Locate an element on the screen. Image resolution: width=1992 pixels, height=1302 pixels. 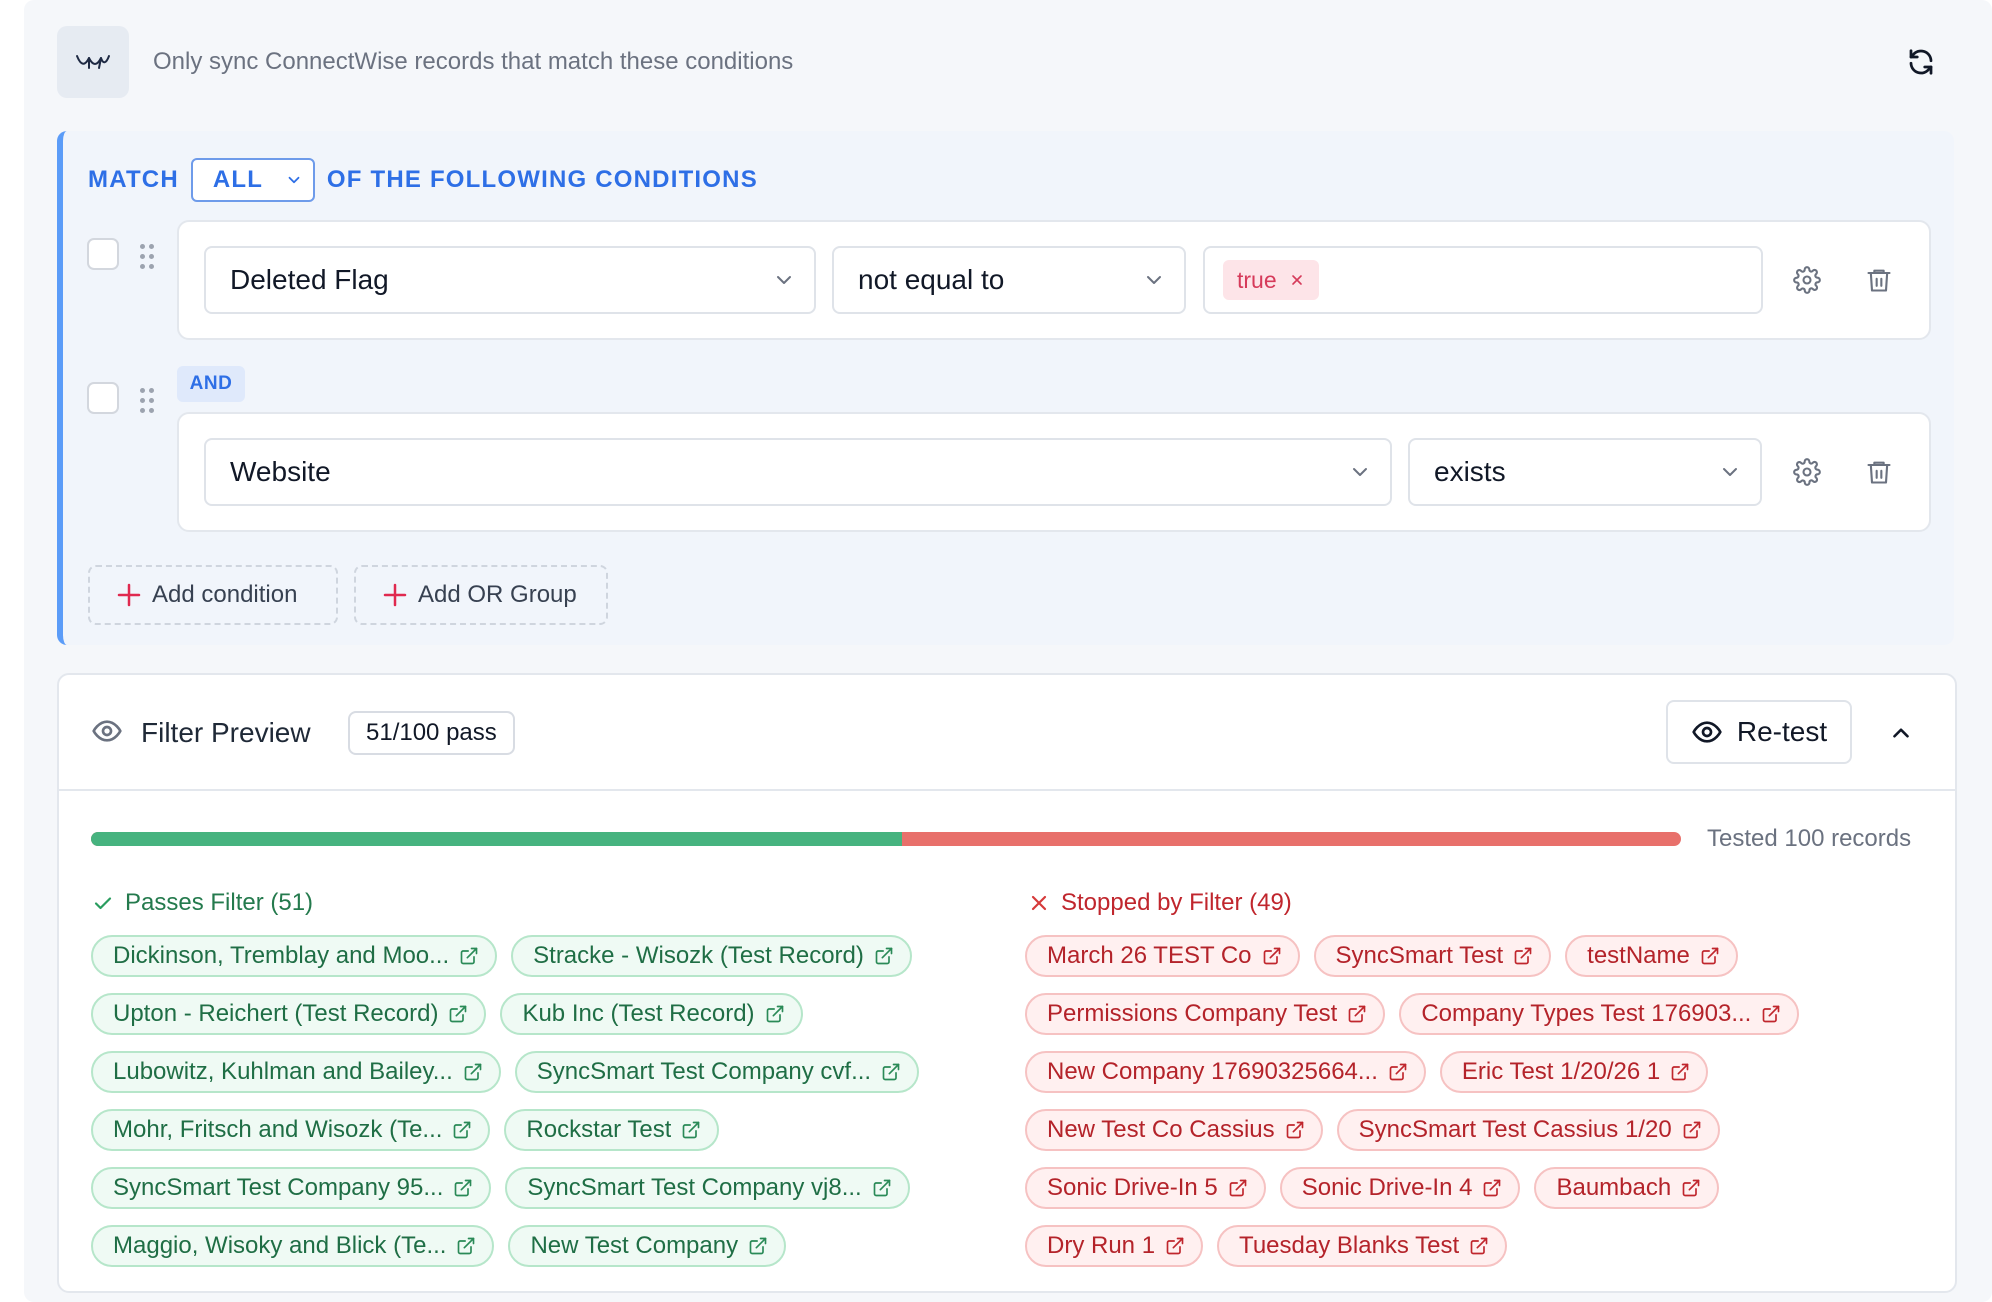
passed-record-chip-label: Kub Inc (Test Record) is located at coordinates (638, 1013).